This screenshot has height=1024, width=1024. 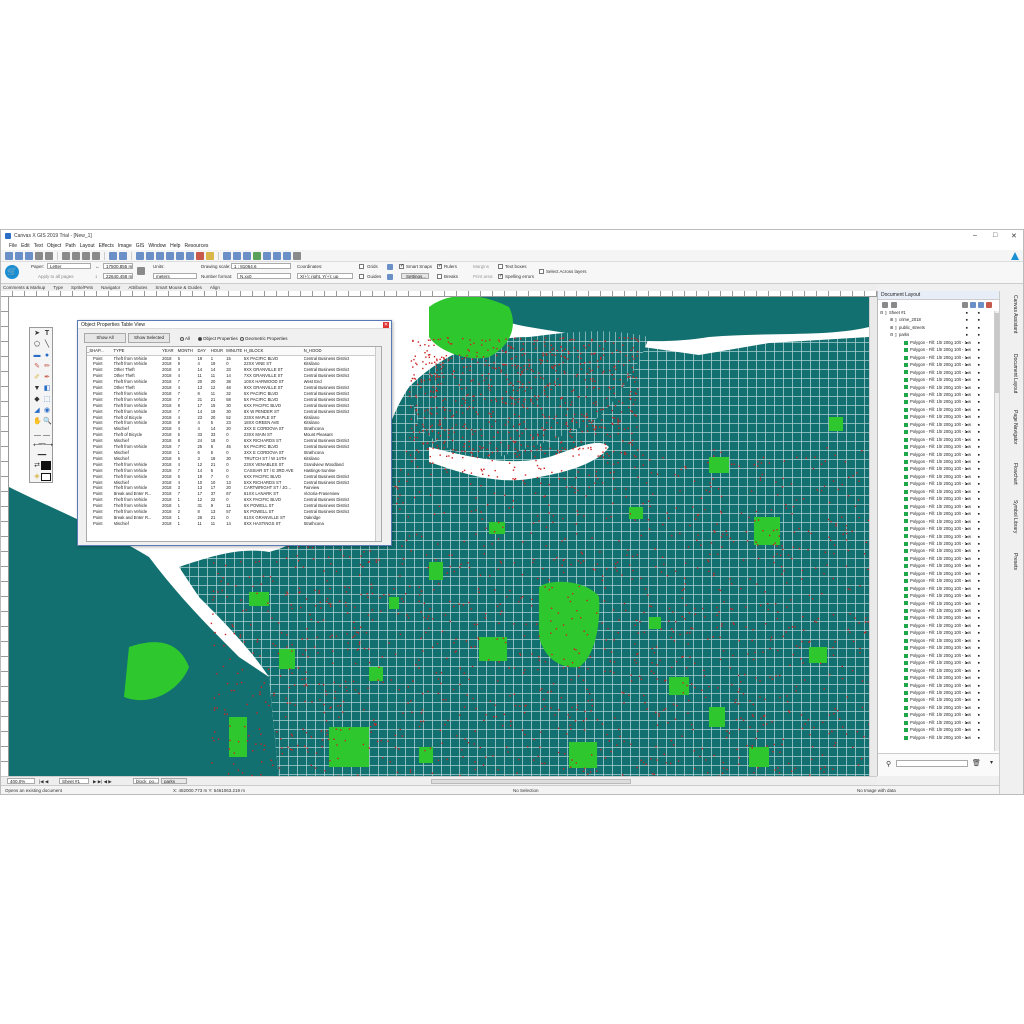 I want to click on stroke-swap-icon: ◈, so click(x=37, y=477).